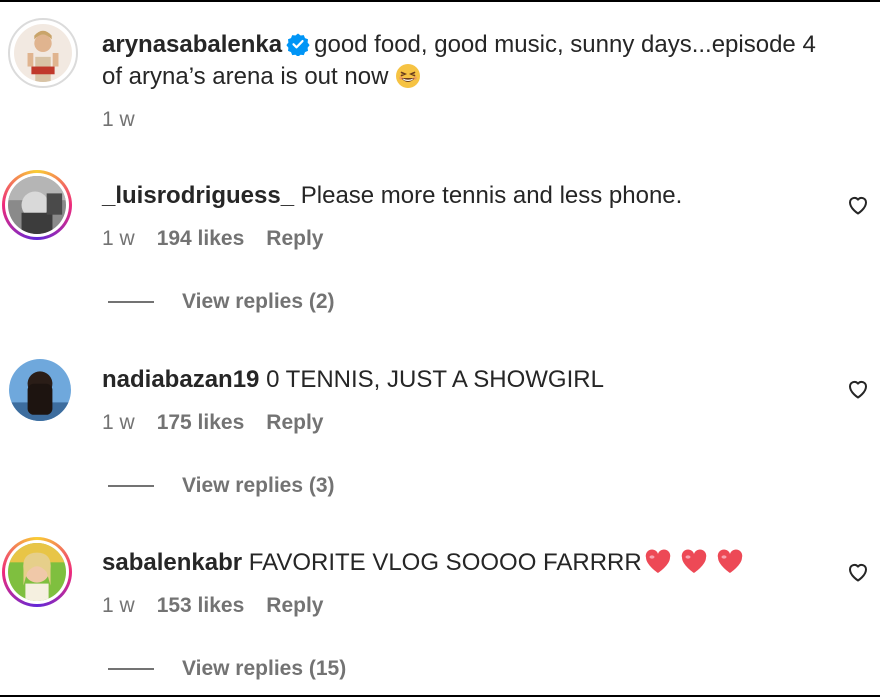 This screenshot has height=697, width=880. I want to click on comment-likes: 194 likes, so click(201, 239).